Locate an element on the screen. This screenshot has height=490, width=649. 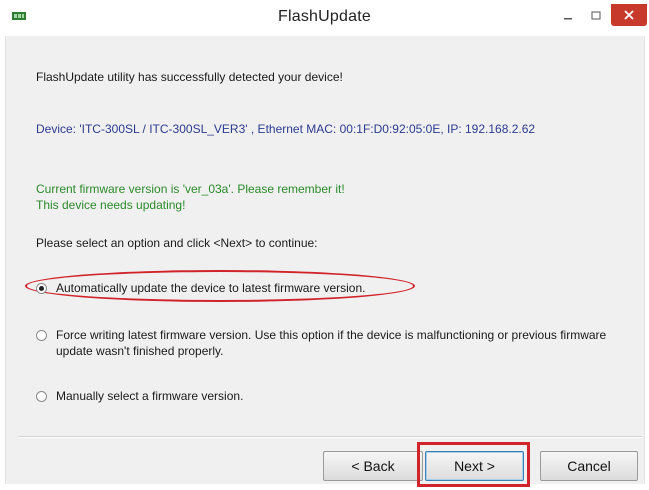
option-label: Manually select a firmware version. is located at coordinates (150, 396).